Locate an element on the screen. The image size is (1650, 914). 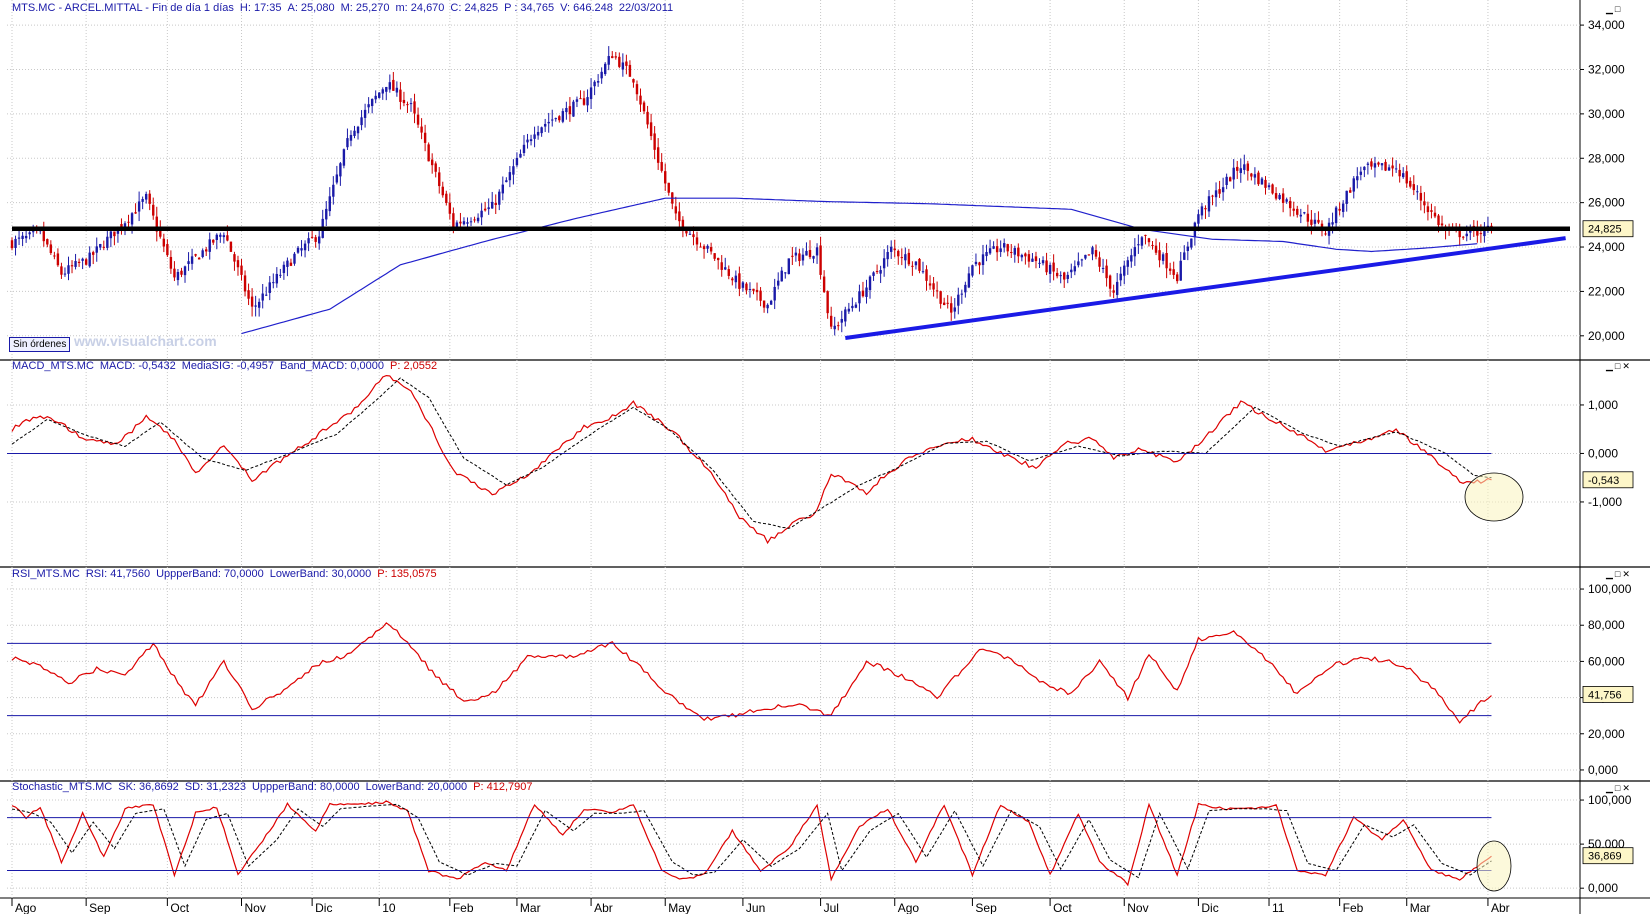
stochastic-y-tick-label: 0,000 is located at coordinates (1603, 888).